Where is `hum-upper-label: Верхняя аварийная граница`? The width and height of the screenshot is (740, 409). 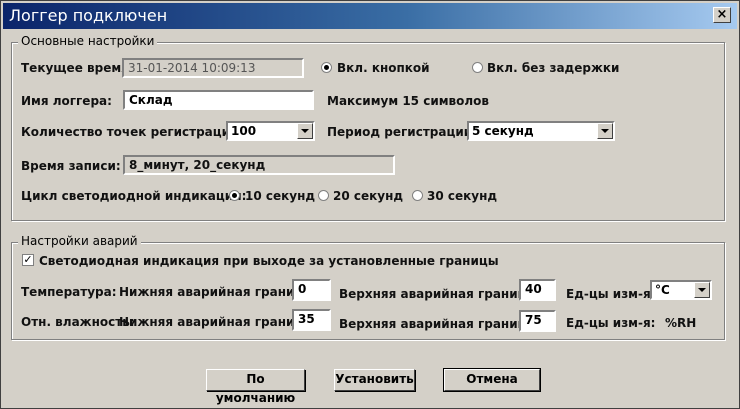
hum-upper-label: Верхняя аварийная граница is located at coordinates (437, 324).